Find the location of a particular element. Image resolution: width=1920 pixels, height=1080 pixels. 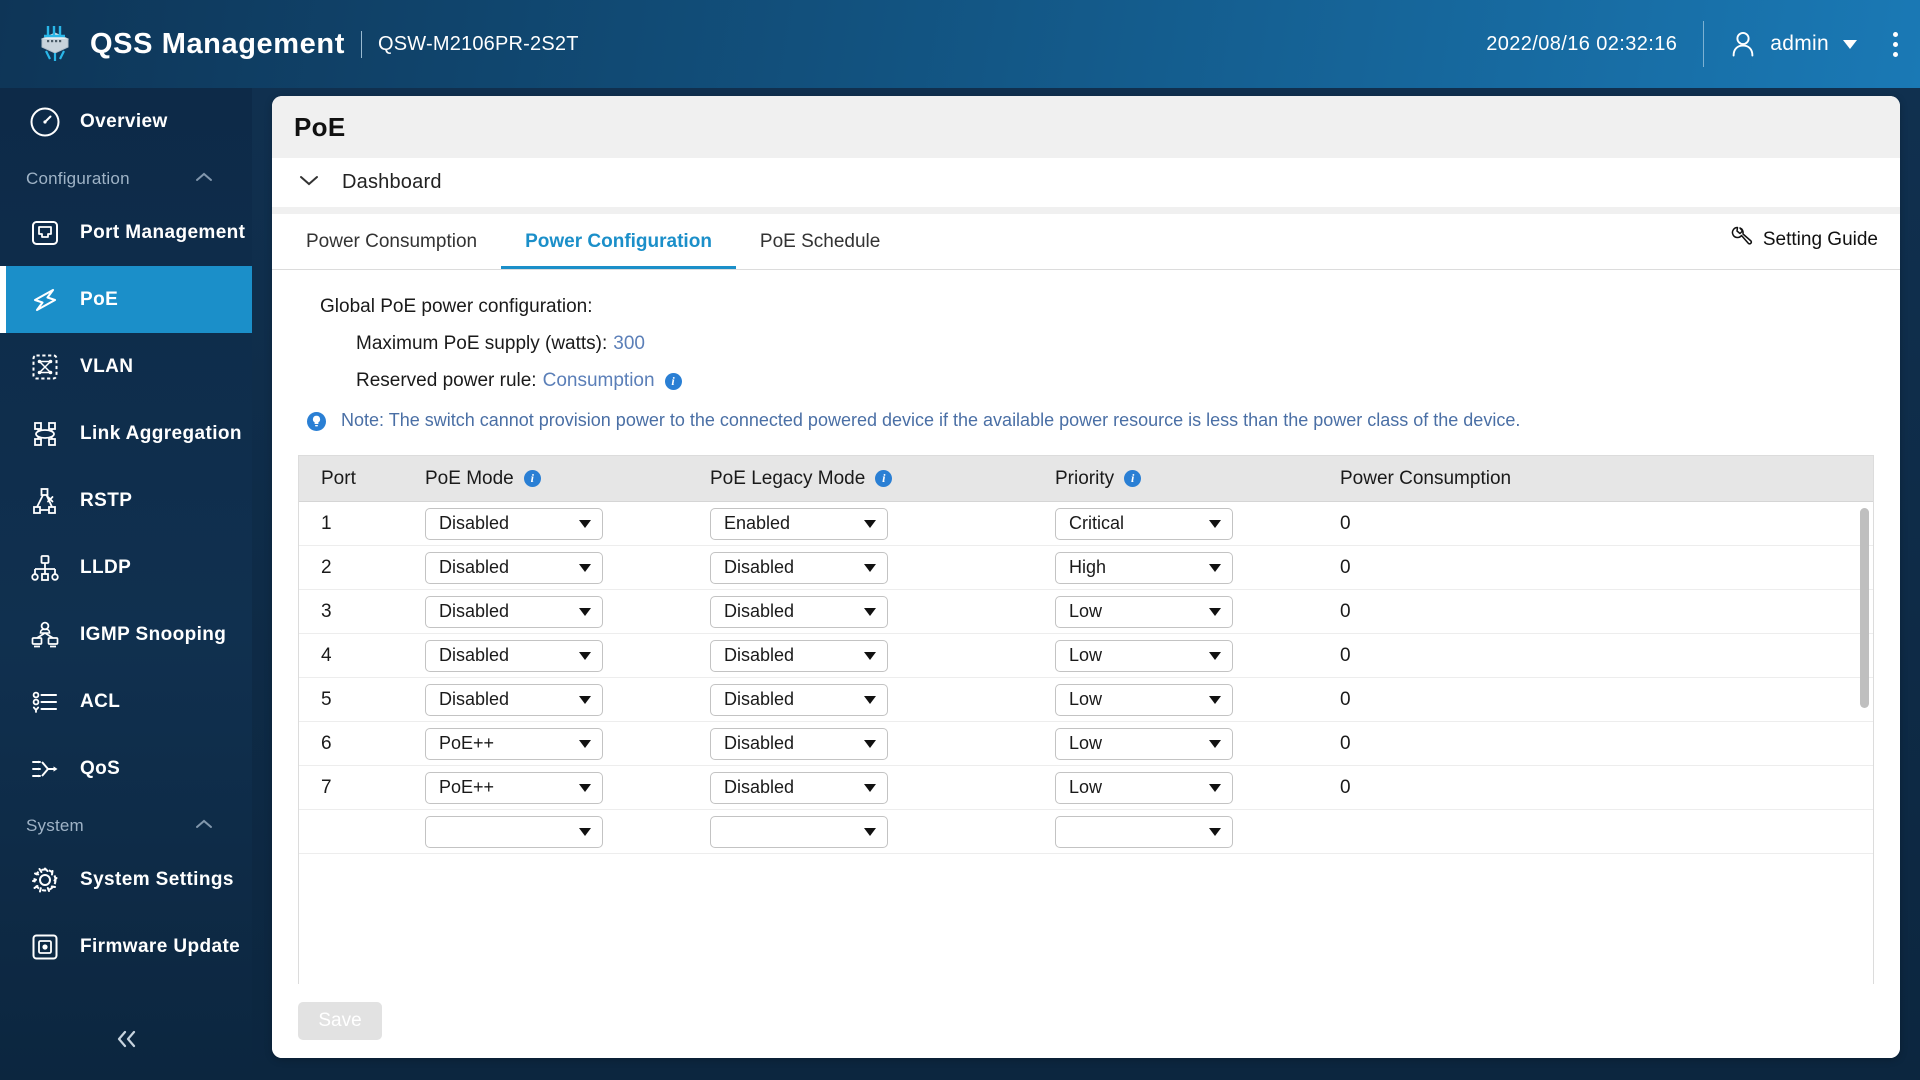

poe-legacy-mode-select is located at coordinates (799, 831).